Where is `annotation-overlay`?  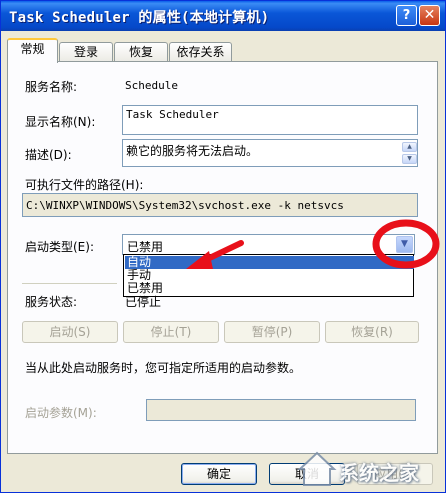 annotation-overlay is located at coordinates (313, 244).